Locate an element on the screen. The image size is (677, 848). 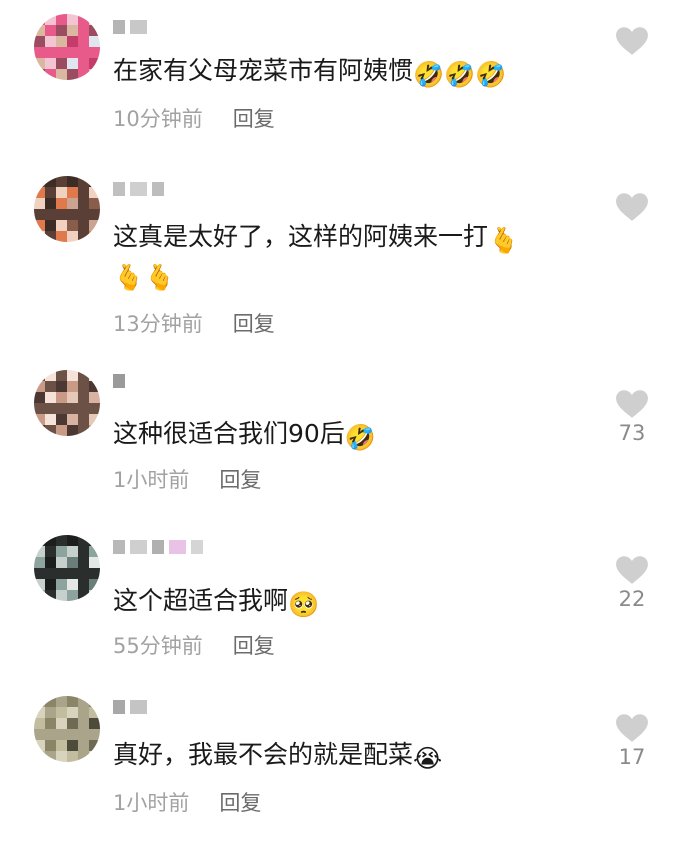
finger-heart-emoji: 🫰🫰 is located at coordinates (144, 277).